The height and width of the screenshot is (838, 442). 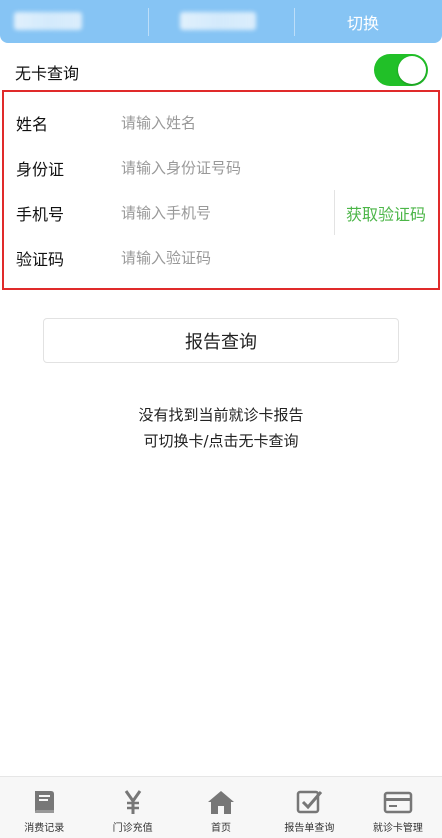 I want to click on name-row: 姓名, so click(x=221, y=122).